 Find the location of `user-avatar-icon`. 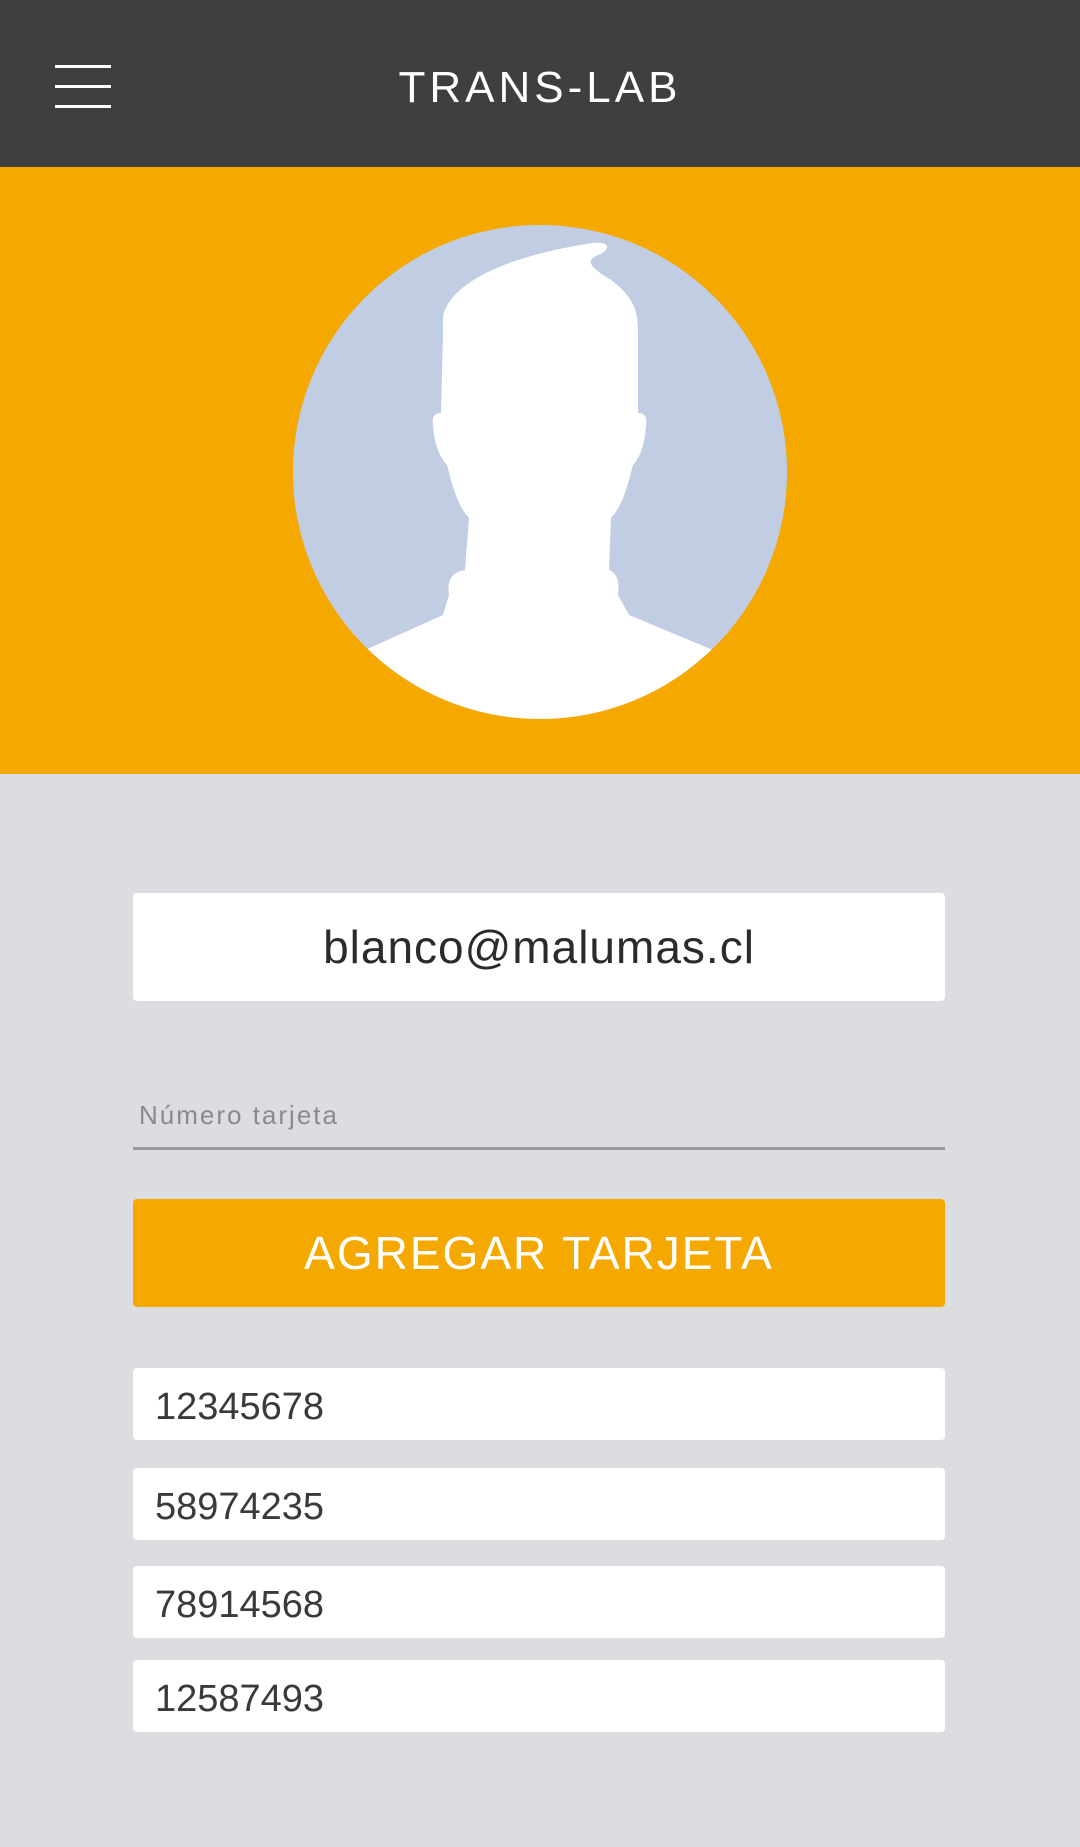

user-avatar-icon is located at coordinates (540, 472).